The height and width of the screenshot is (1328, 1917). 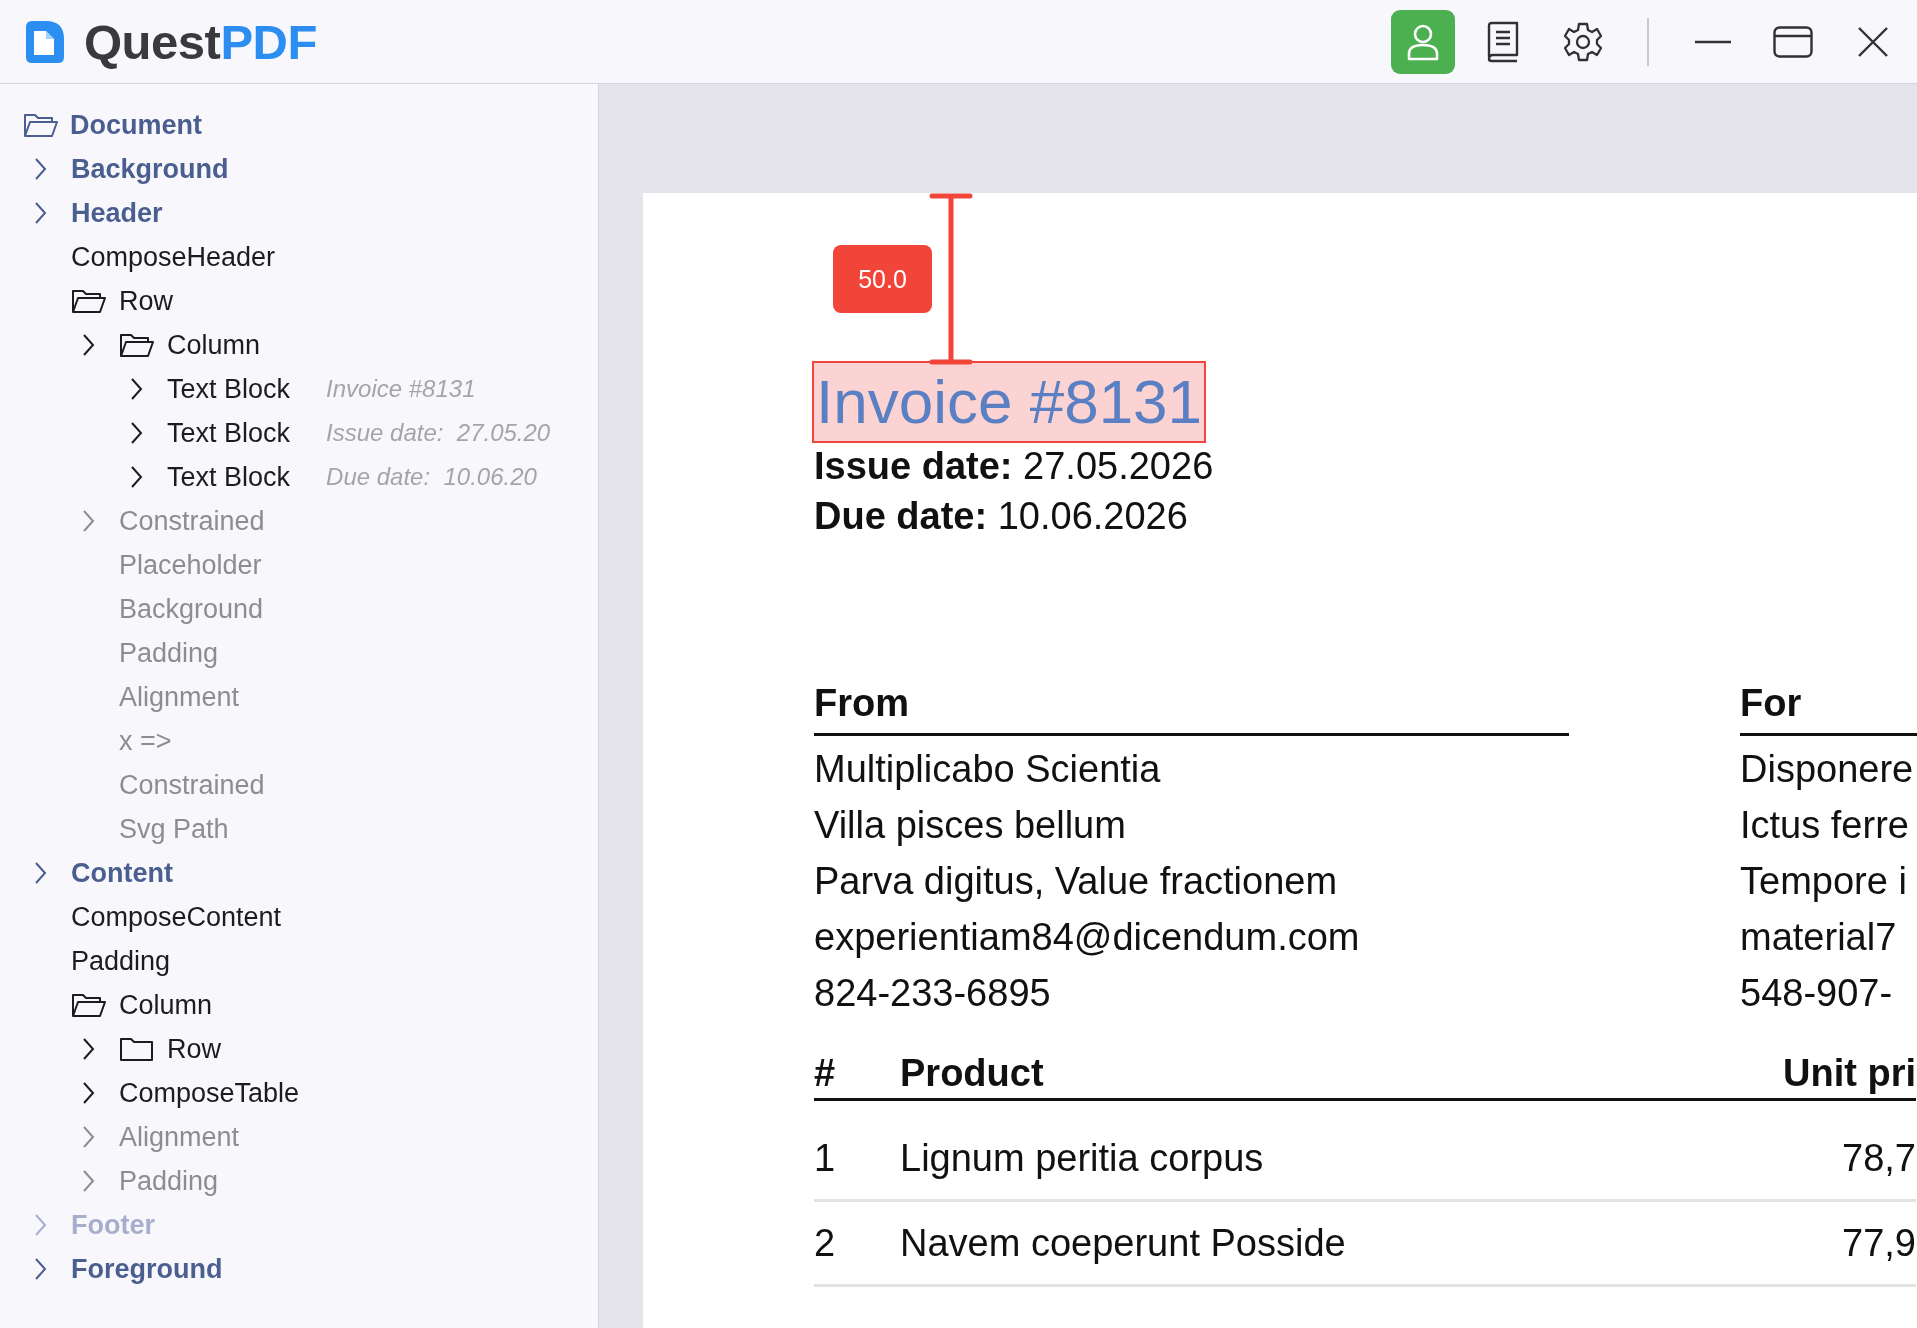 What do you see at coordinates (1819, 937) in the screenshot?
I see `address-line: material7` at bounding box center [1819, 937].